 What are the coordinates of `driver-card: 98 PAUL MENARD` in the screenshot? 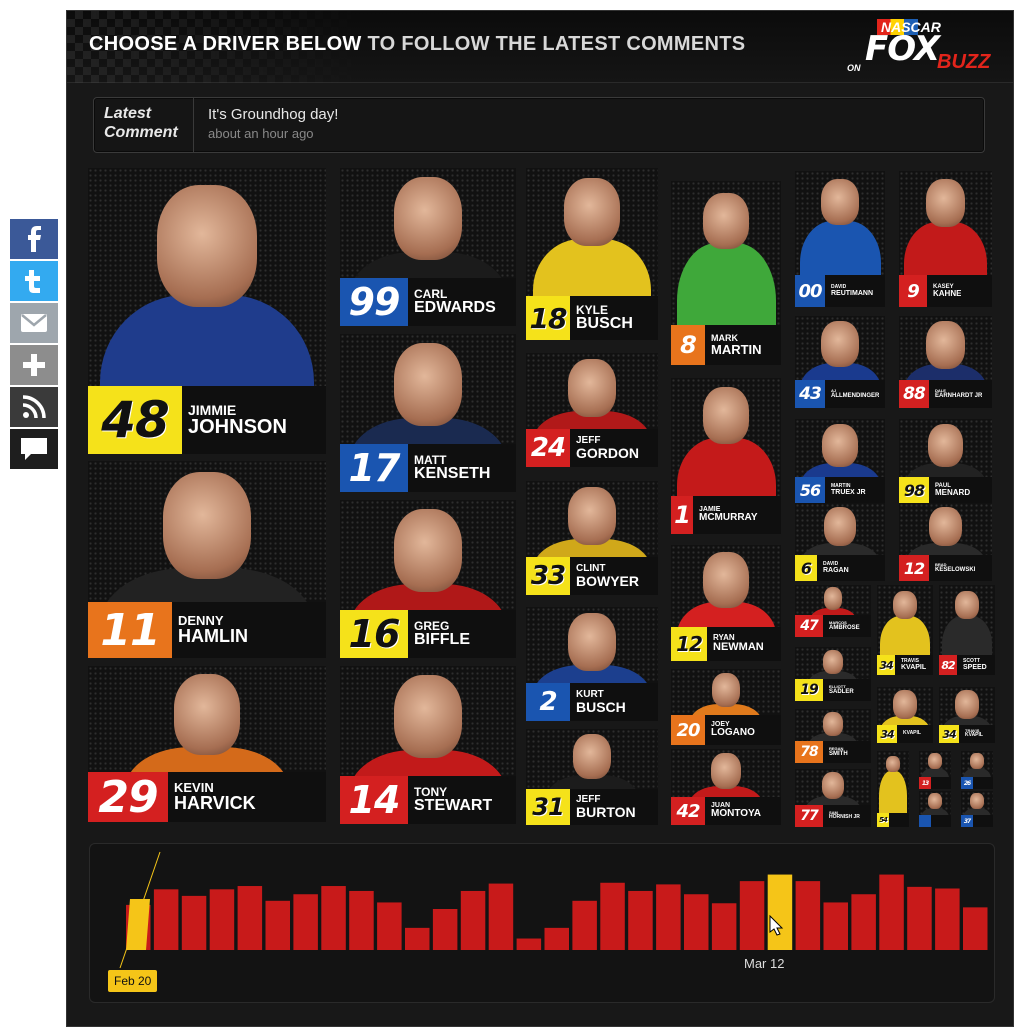 It's located at (945, 461).